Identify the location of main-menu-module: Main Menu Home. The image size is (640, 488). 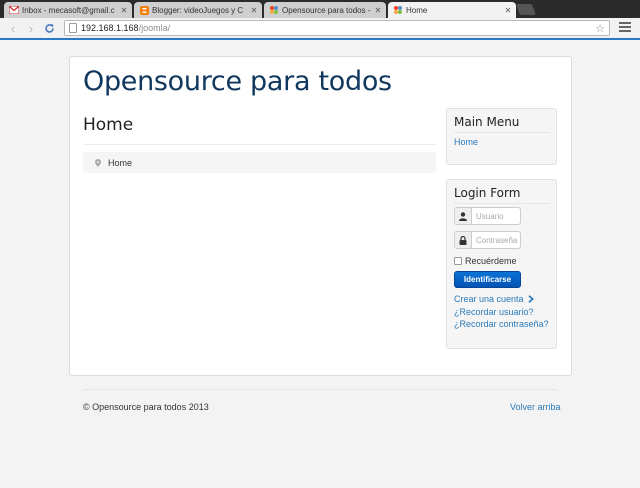
(501, 136).